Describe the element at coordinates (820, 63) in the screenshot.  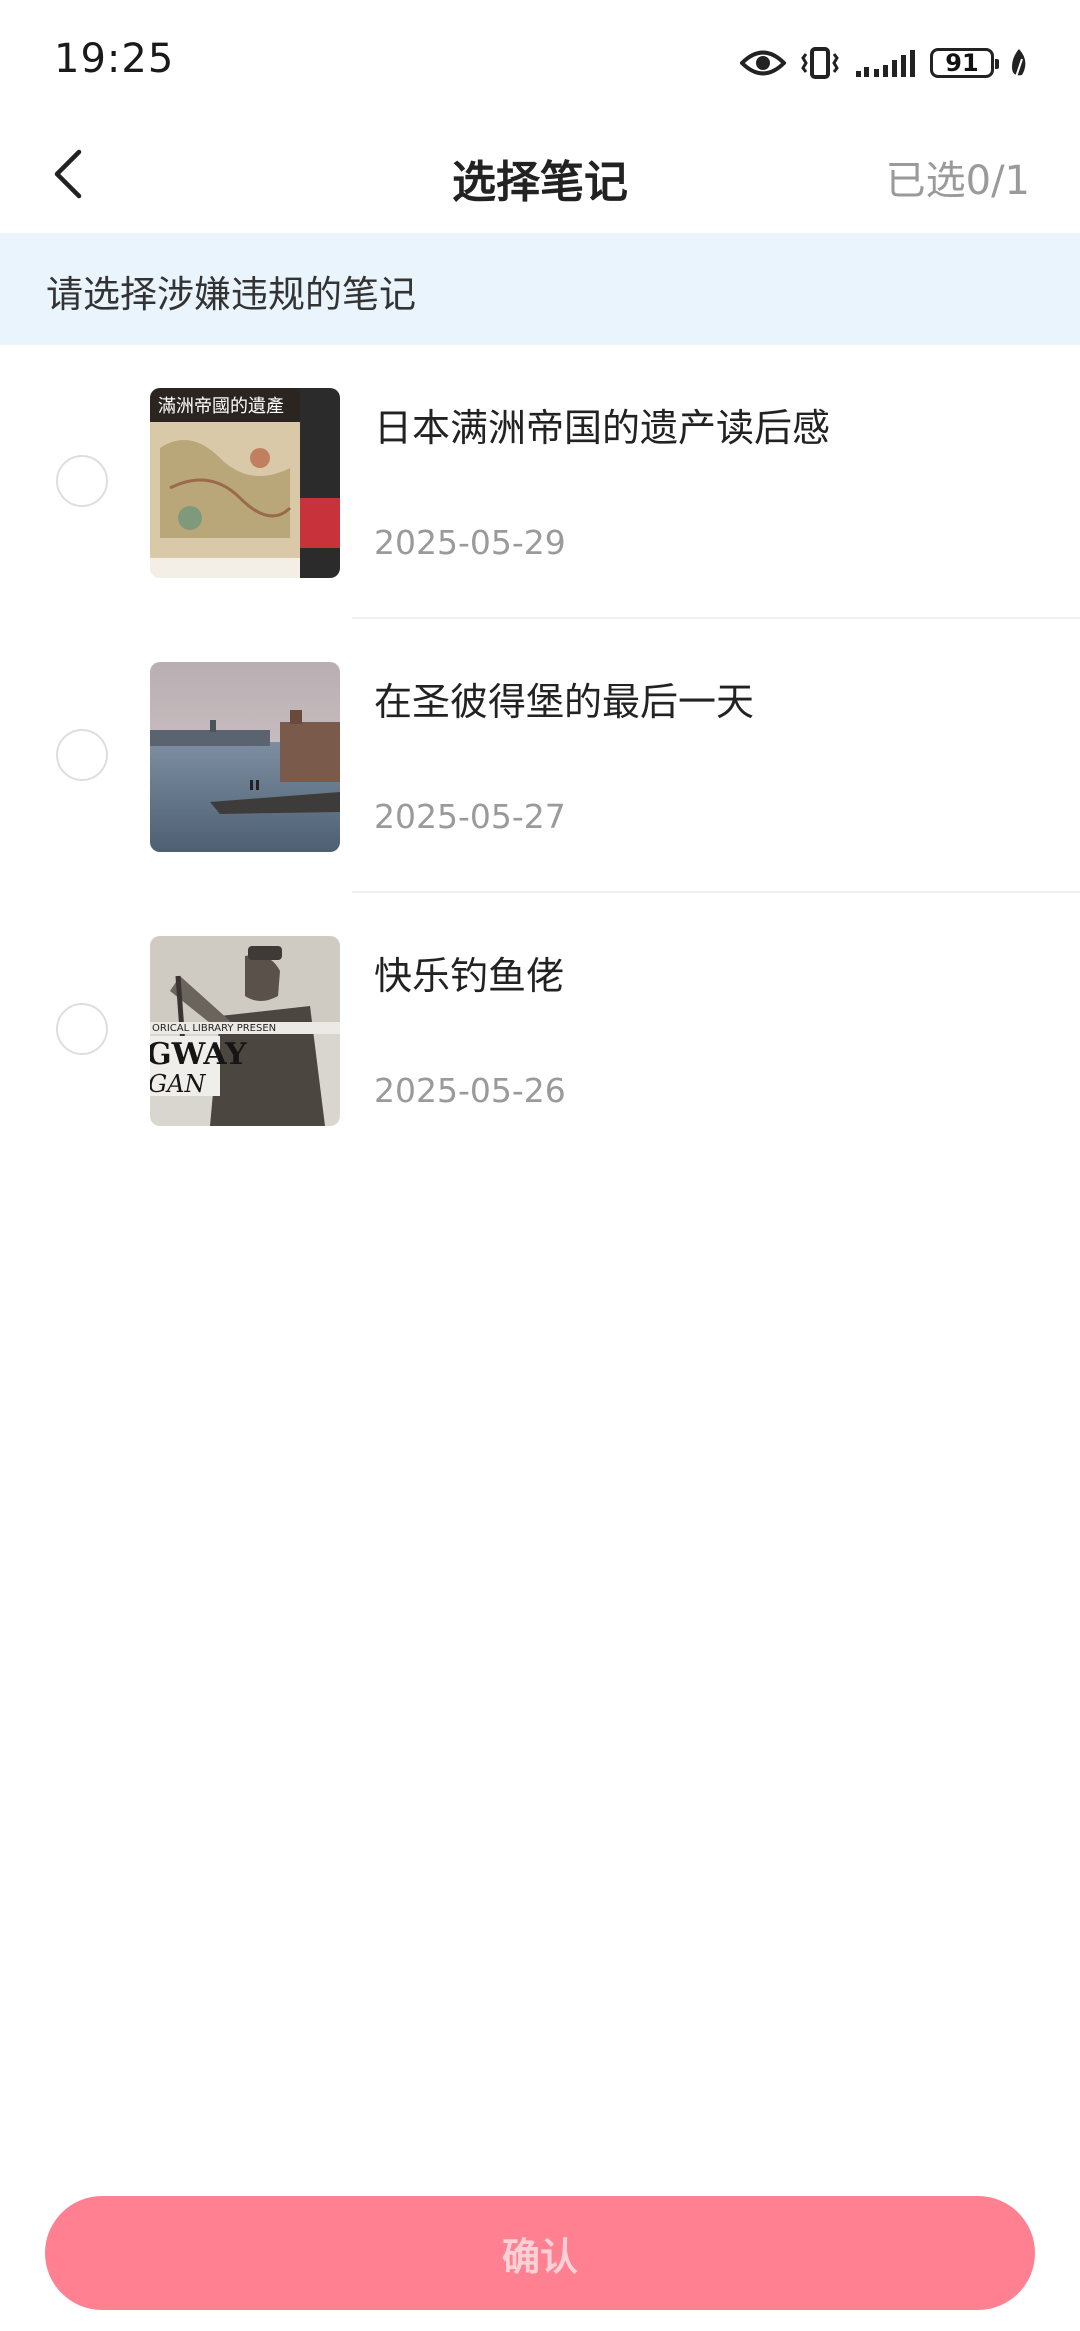
I see `vibrate-icon` at that location.